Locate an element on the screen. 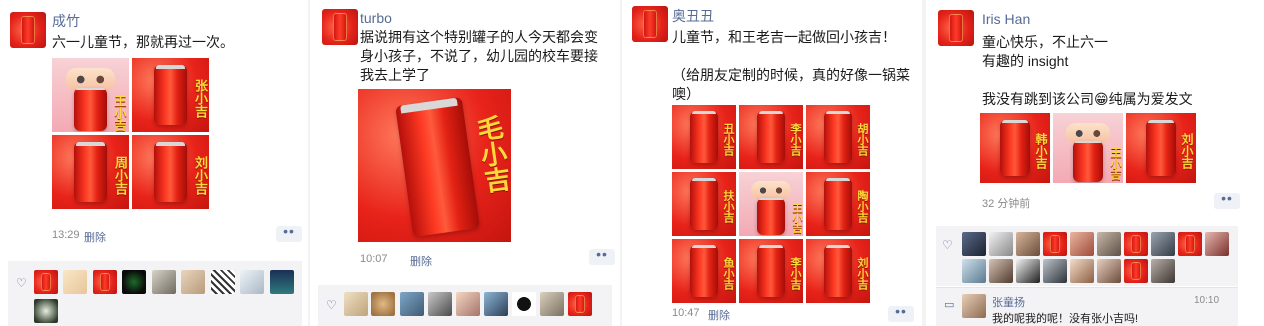 The width and height of the screenshot is (1264, 326). image-thumb: 丑小吉 is located at coordinates (704, 137).